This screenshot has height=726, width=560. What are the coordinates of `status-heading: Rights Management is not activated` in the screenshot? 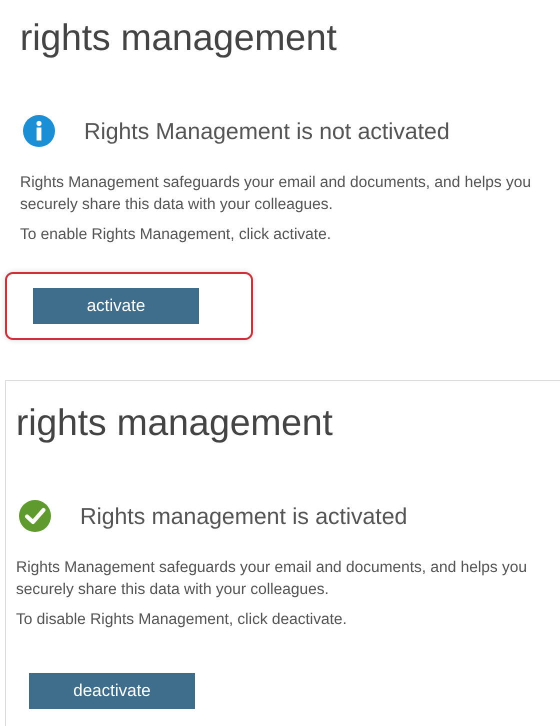 It's located at (267, 131).